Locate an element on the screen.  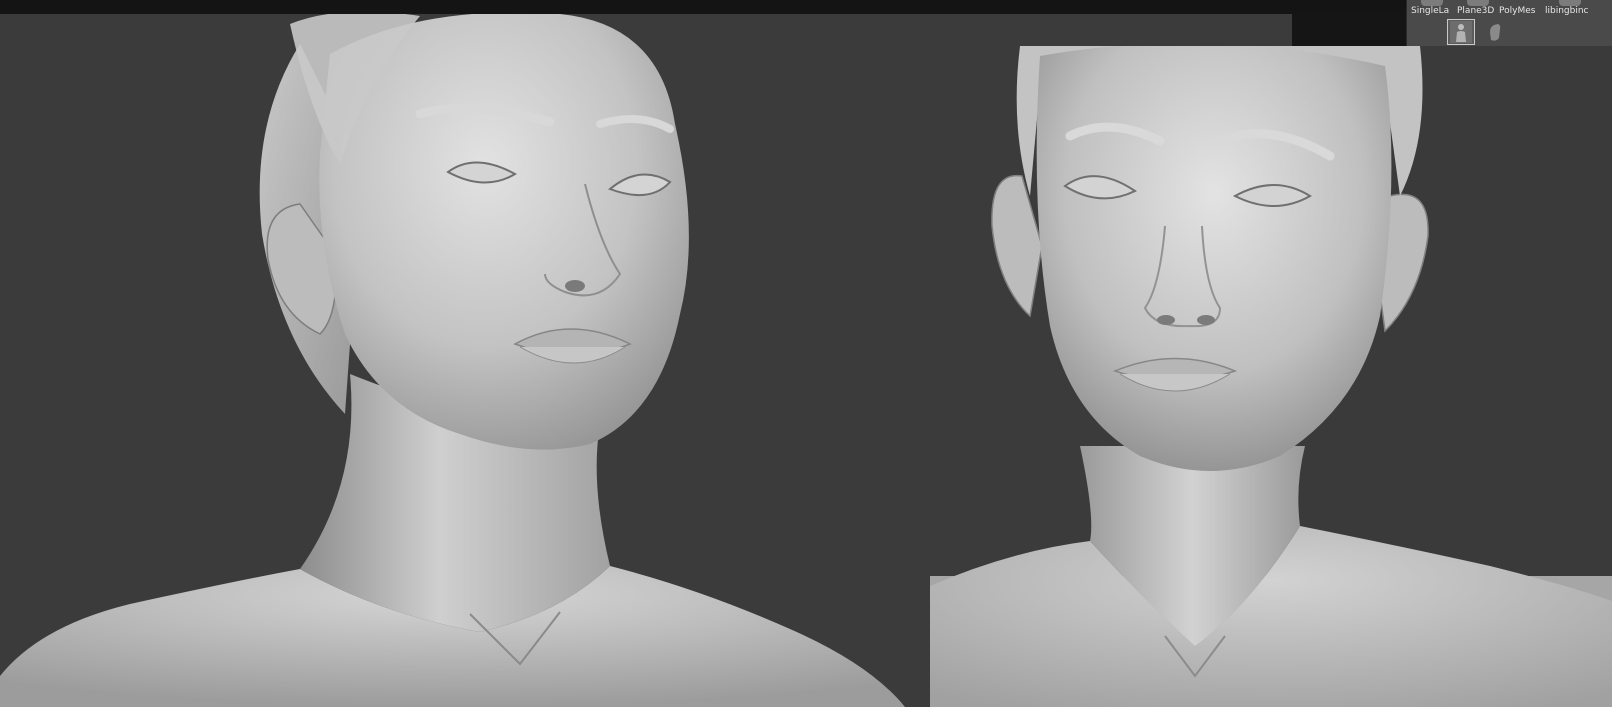
hand-tool-icon is located at coordinates (1495, 32).